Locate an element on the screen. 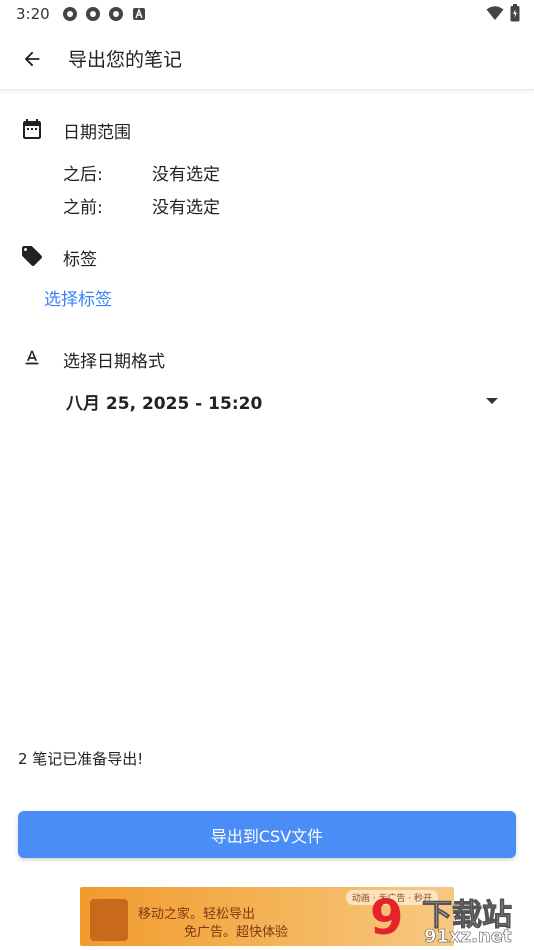 The image size is (534, 950). page-title: 导出您的笔记 is located at coordinates (125, 60).